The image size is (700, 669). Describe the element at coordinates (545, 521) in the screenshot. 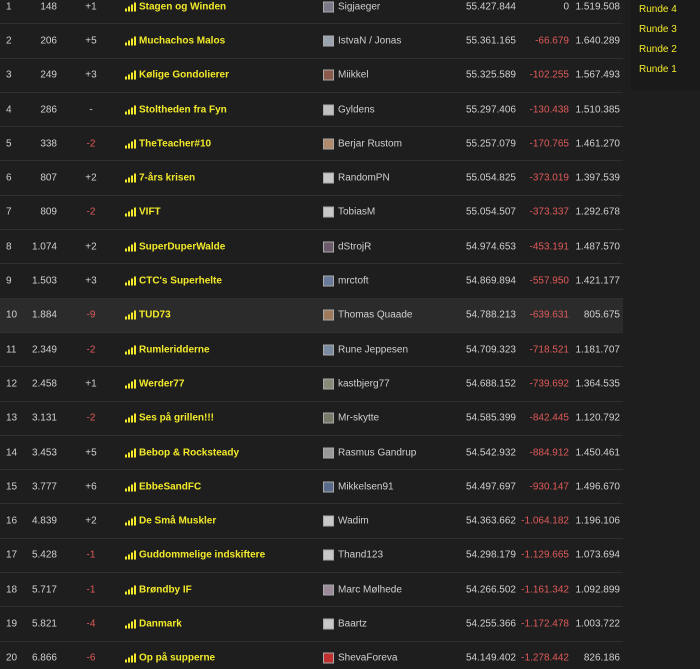

I see `value-difference: -1.064.182` at that location.